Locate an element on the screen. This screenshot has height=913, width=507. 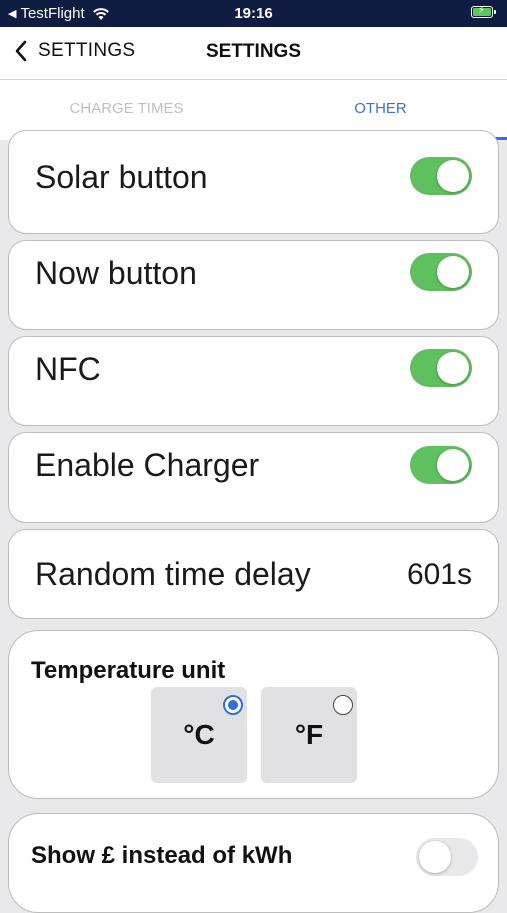
random-delay-label: Random time delay is located at coordinates (173, 574).